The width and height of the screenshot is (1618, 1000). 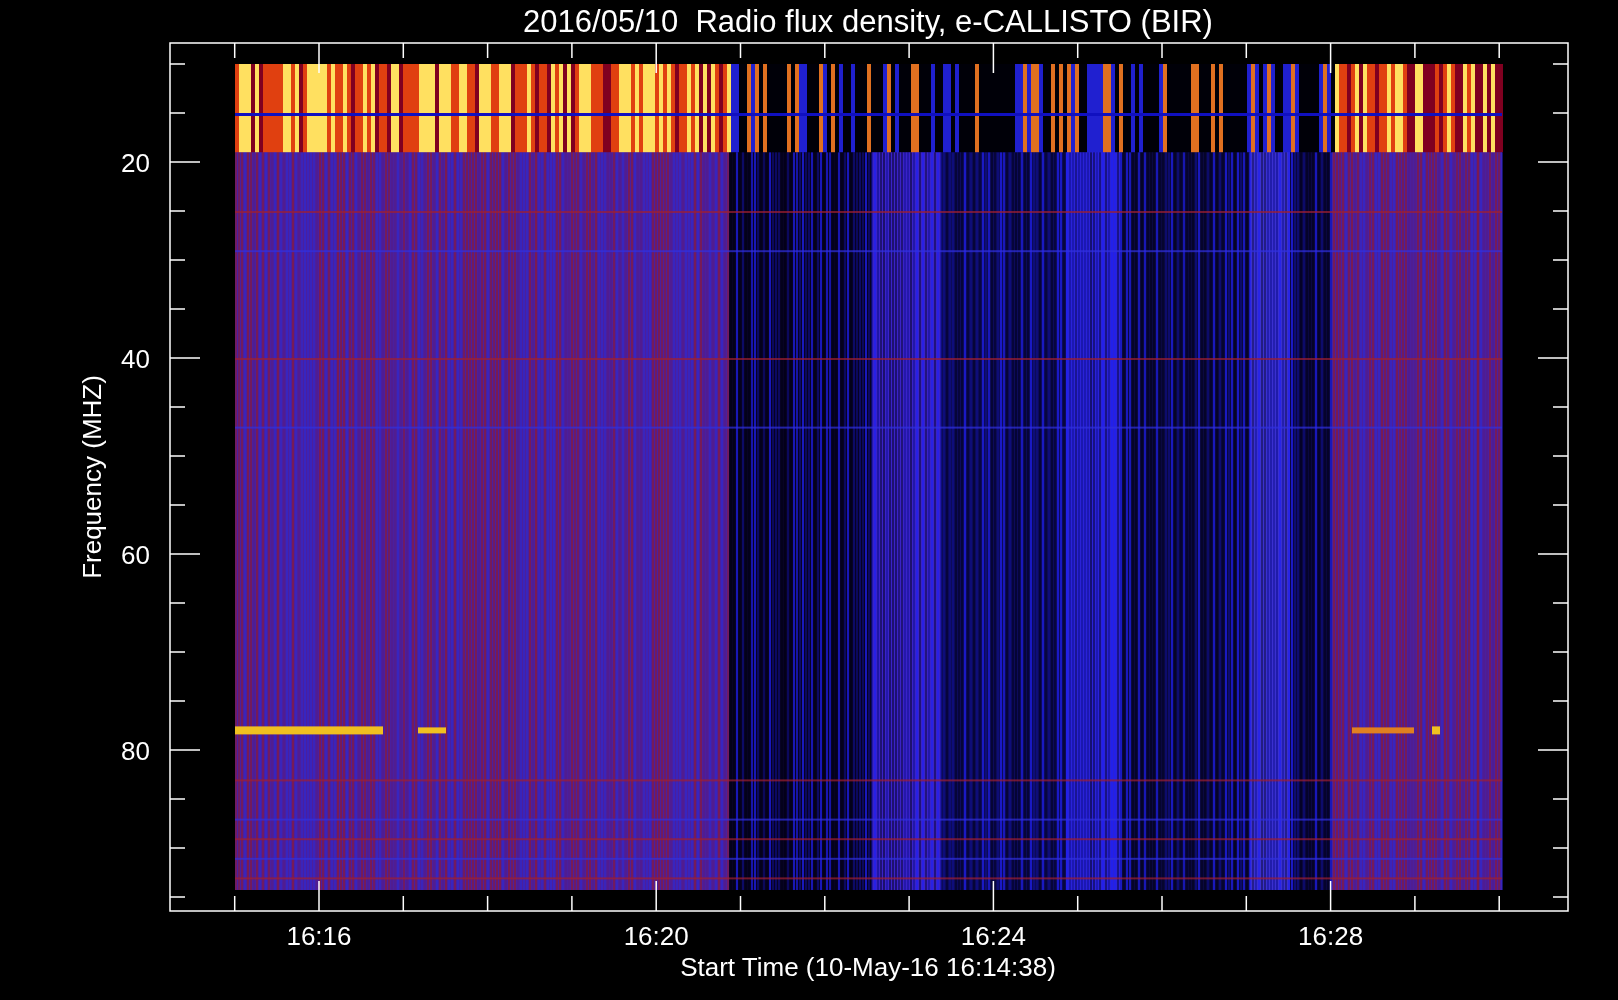 What do you see at coordinates (135, 359) in the screenshot?
I see `y-tick-label: 40` at bounding box center [135, 359].